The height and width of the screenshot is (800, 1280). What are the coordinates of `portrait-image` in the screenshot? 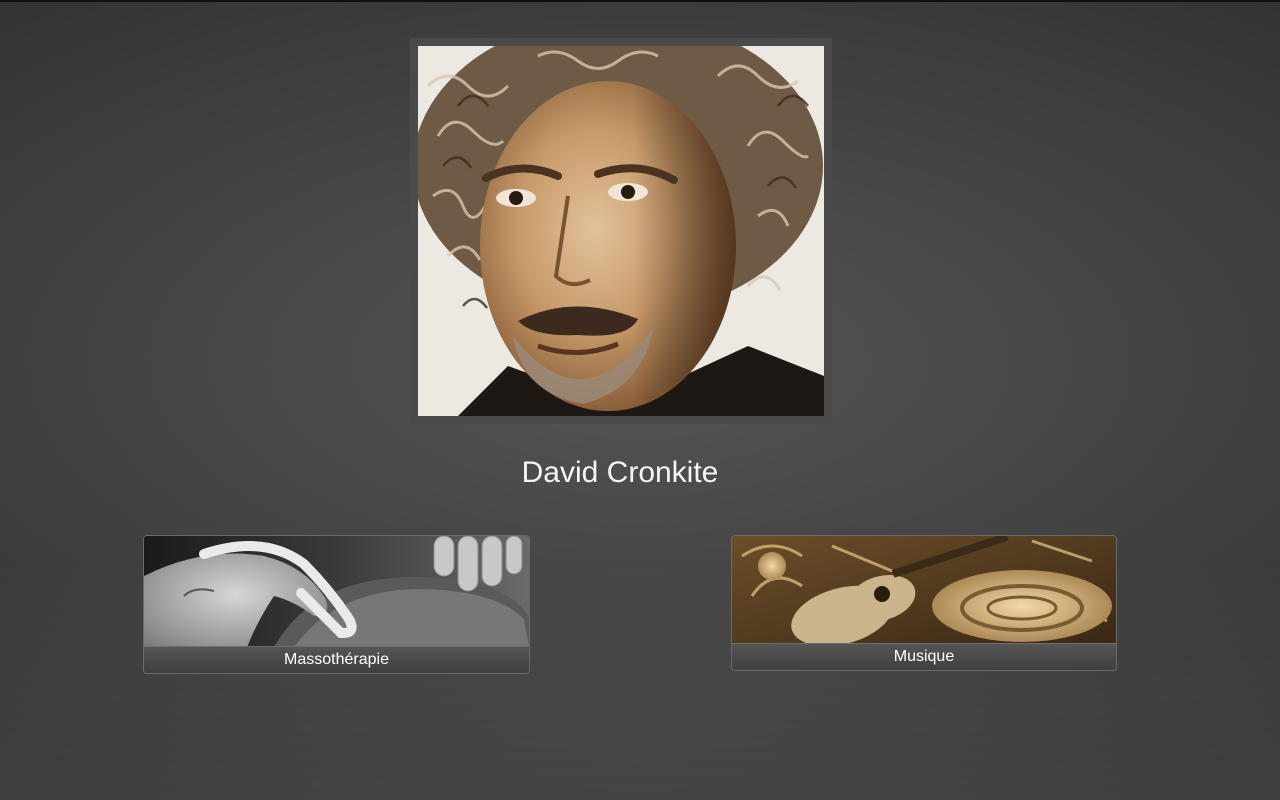 It's located at (621, 231).